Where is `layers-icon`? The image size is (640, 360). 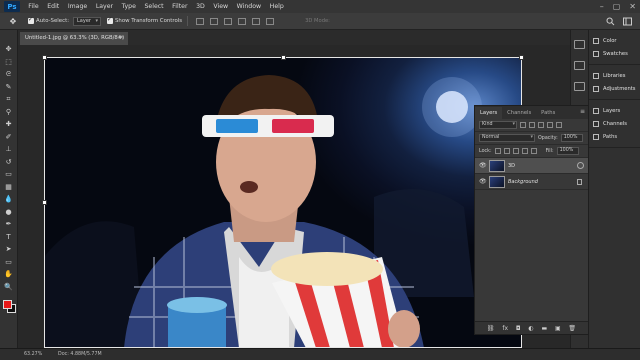
layers-icon is located at coordinates (596, 110).